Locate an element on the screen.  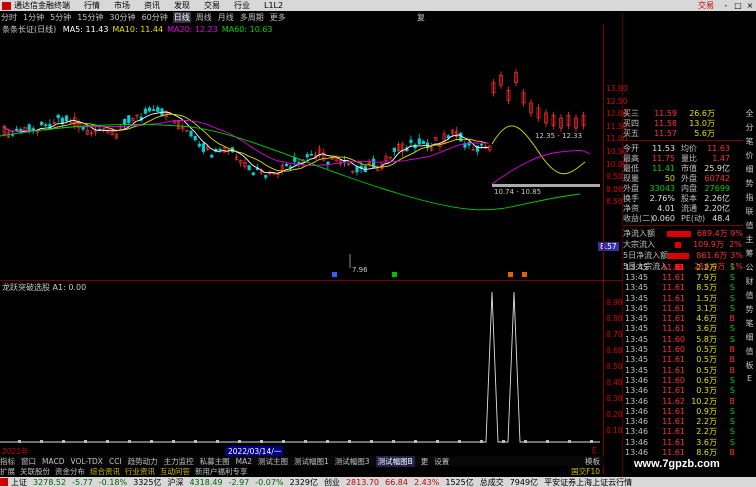
stat-value: 33043 is located at coordinates (662, 188).